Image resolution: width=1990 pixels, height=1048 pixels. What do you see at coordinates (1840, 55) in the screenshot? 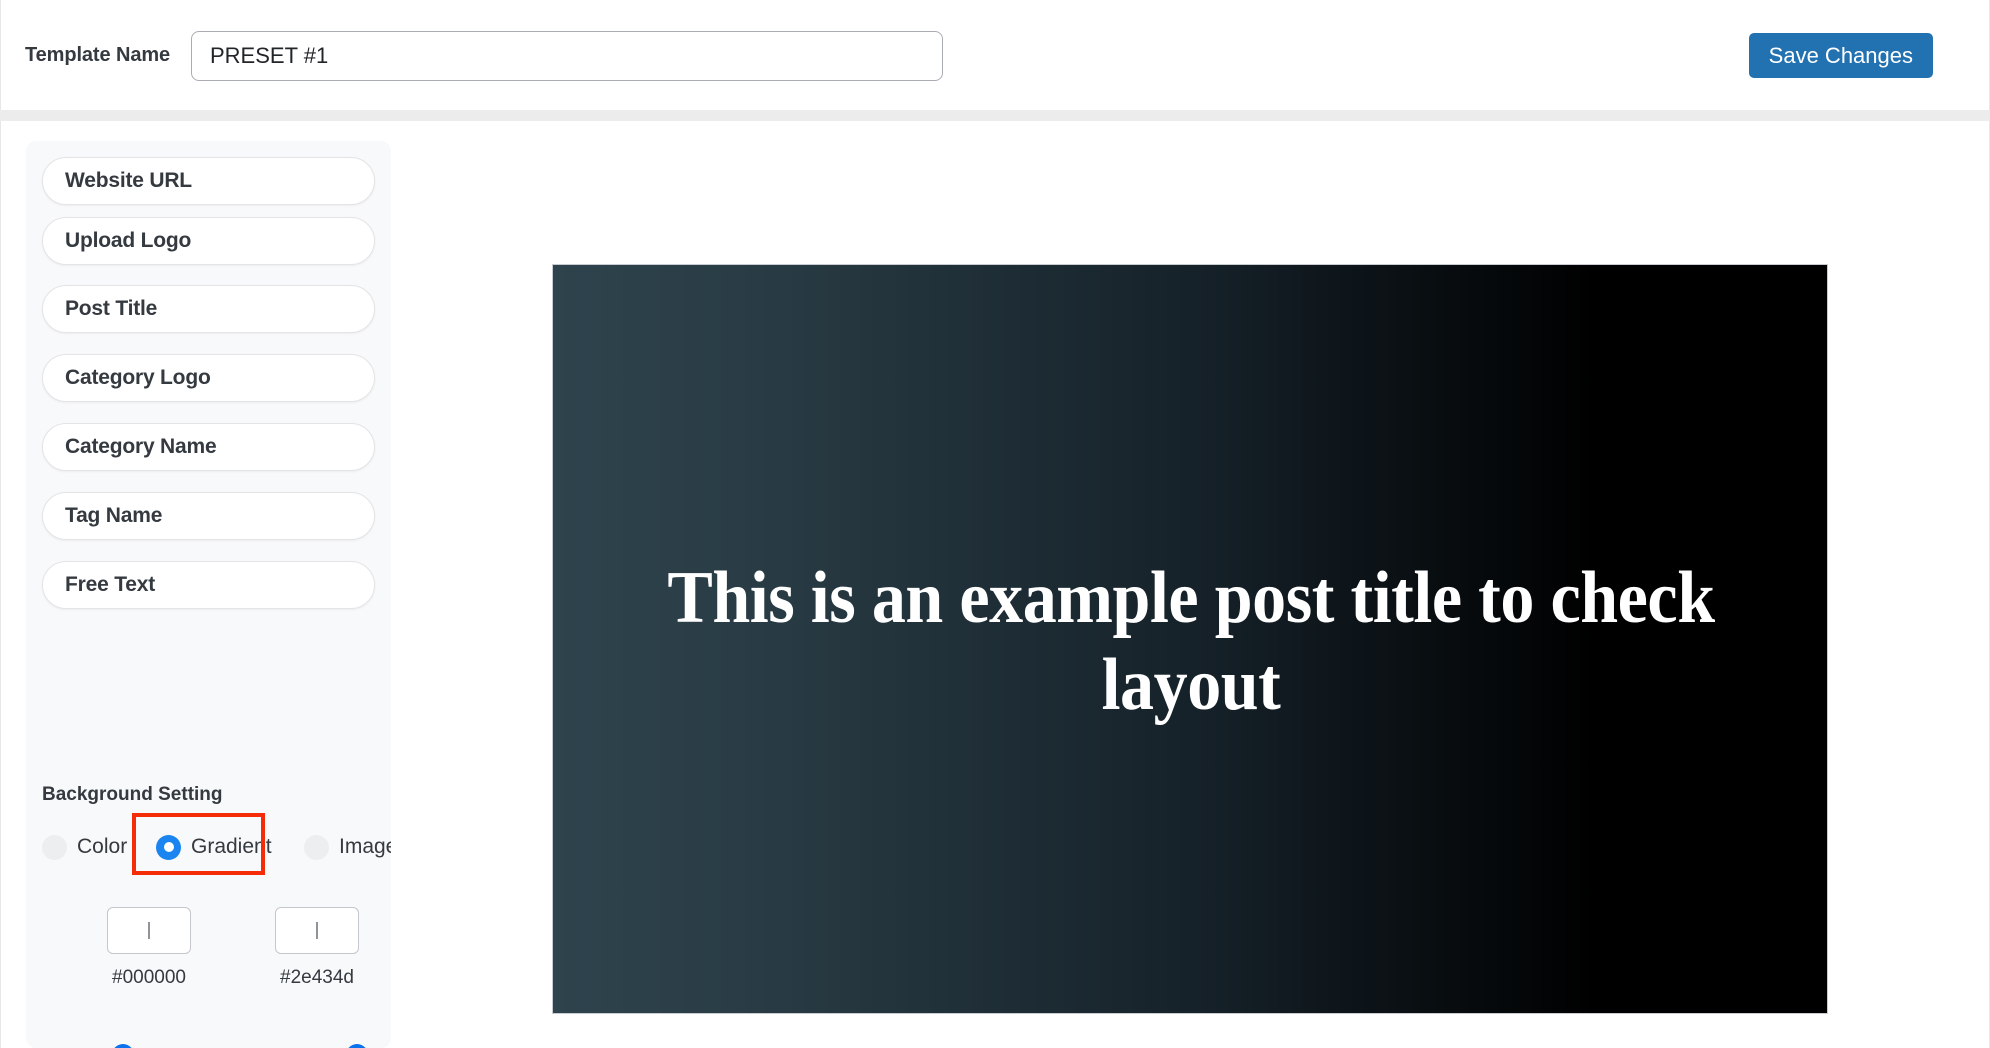
I see `save-changes-button: Save Changes` at bounding box center [1840, 55].